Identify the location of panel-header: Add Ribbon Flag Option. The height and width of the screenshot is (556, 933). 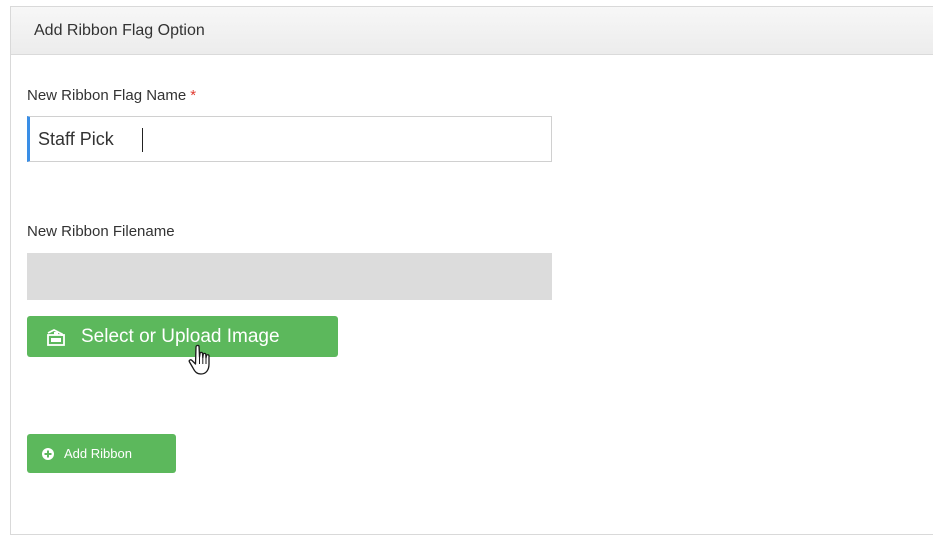
(472, 31).